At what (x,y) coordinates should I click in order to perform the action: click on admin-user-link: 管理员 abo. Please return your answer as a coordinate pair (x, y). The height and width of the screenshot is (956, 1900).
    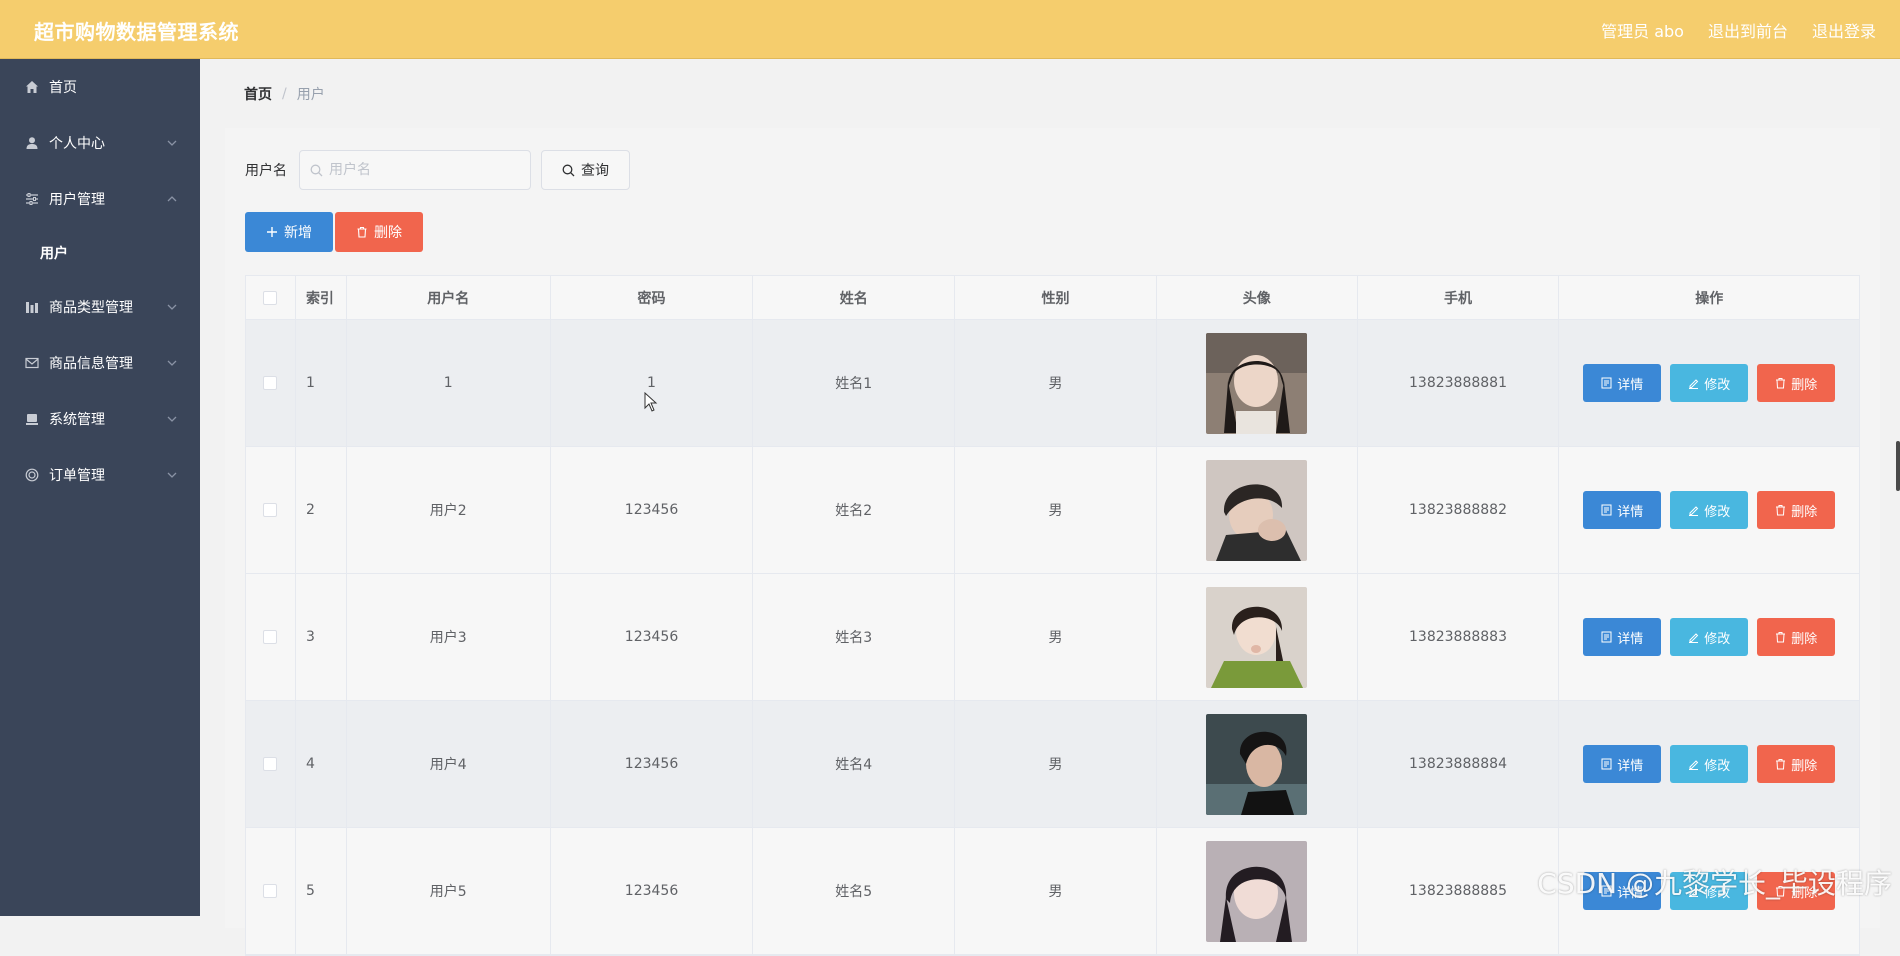
    Looking at the image, I should click on (1642, 30).